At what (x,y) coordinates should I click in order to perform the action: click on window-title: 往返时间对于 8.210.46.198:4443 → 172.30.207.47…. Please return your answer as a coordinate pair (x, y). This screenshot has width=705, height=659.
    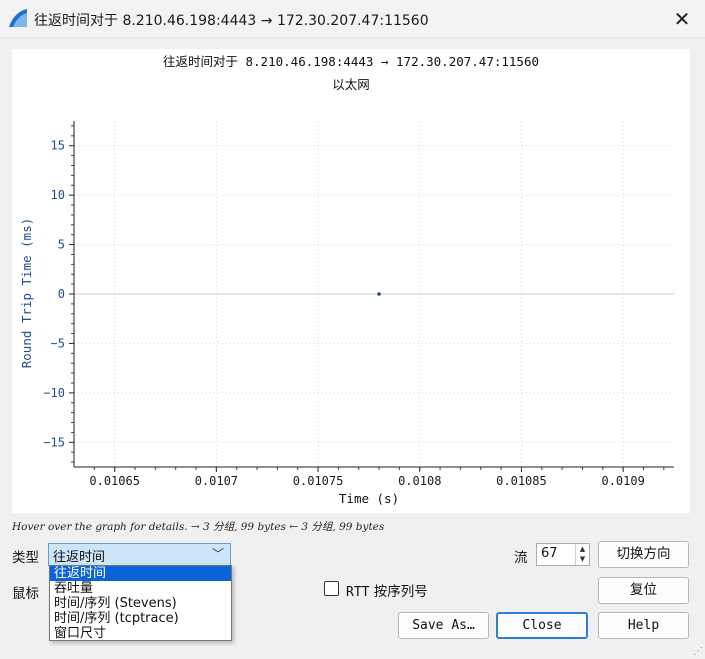
    Looking at the image, I should click on (231, 21).